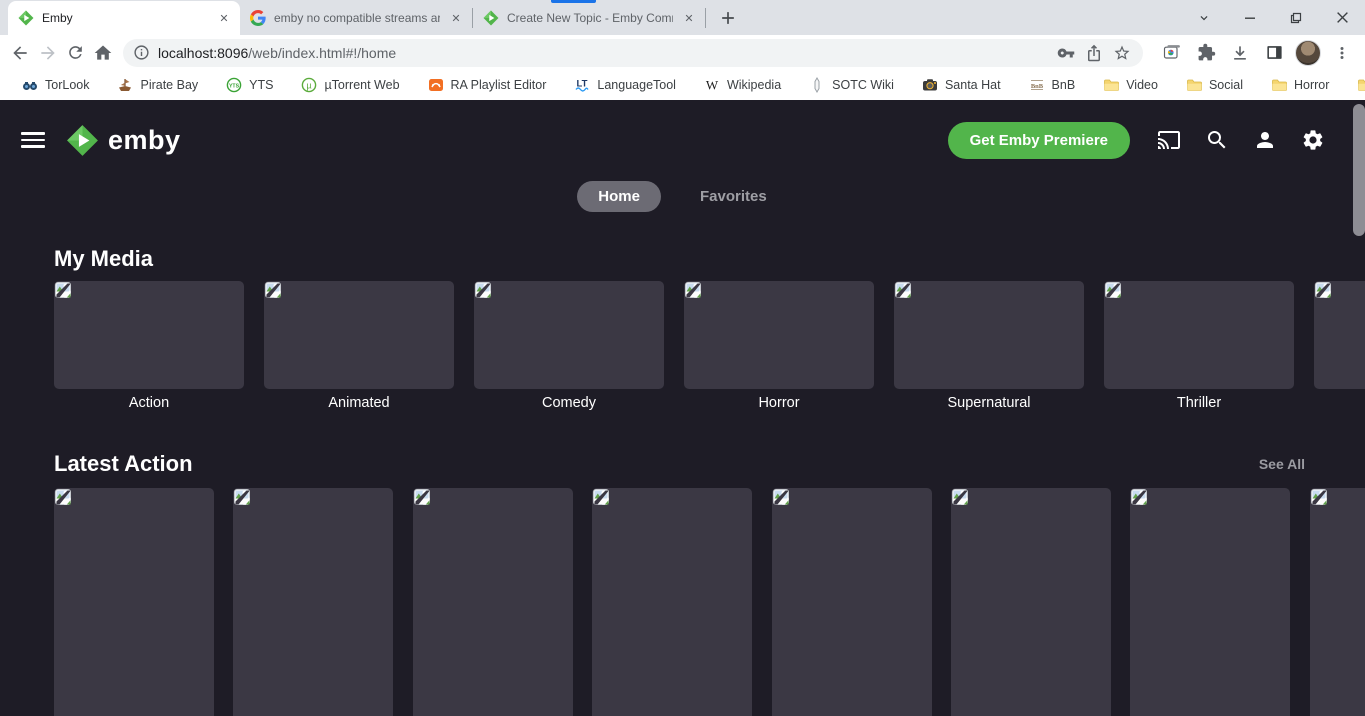  I want to click on browser-tab-2: emby no compatible streams are ✕, so click(356, 18).